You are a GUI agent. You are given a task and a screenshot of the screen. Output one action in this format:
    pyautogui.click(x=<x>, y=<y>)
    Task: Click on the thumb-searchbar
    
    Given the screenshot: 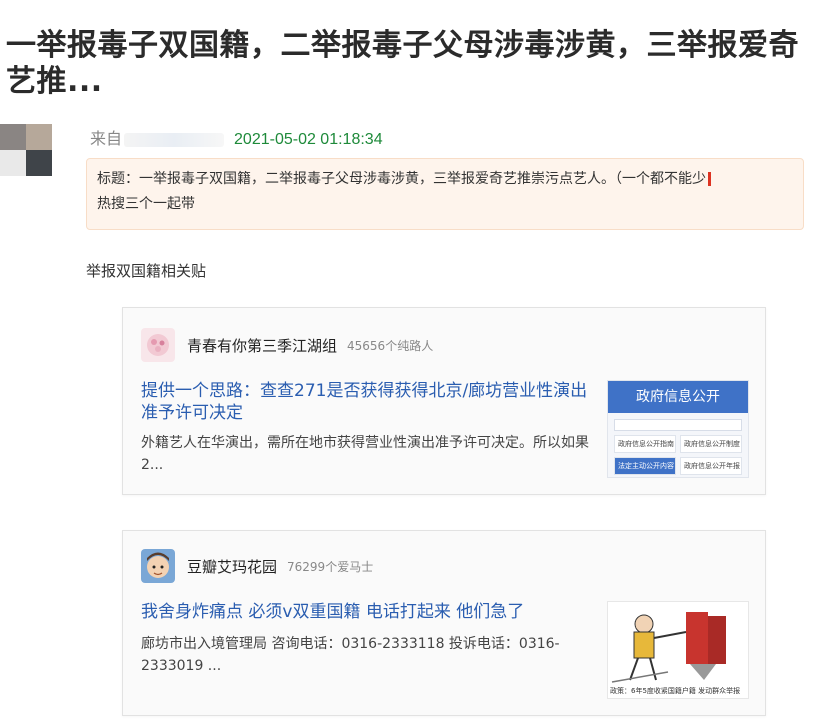 What is the action you would take?
    pyautogui.click(x=678, y=425)
    